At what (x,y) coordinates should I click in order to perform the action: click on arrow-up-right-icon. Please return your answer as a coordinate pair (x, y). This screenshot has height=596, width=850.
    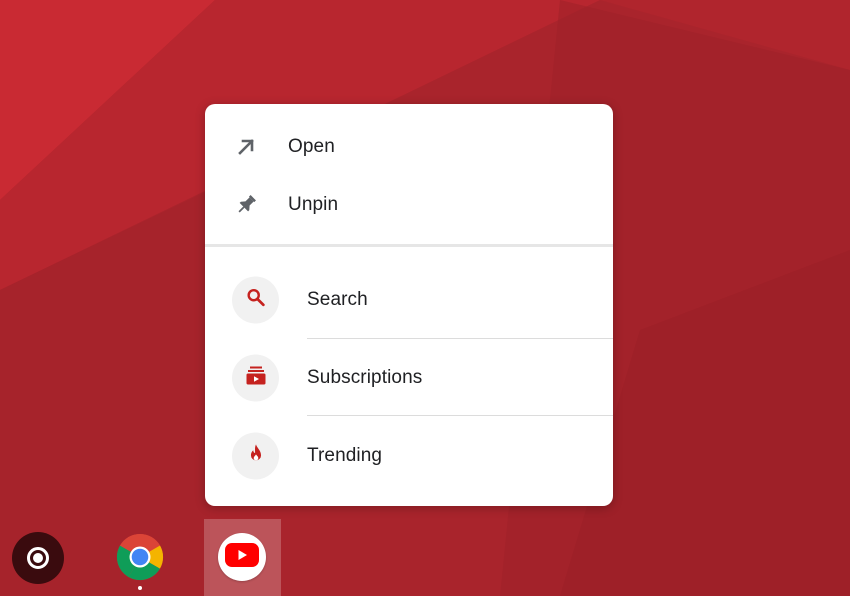
    Looking at the image, I should click on (246, 147).